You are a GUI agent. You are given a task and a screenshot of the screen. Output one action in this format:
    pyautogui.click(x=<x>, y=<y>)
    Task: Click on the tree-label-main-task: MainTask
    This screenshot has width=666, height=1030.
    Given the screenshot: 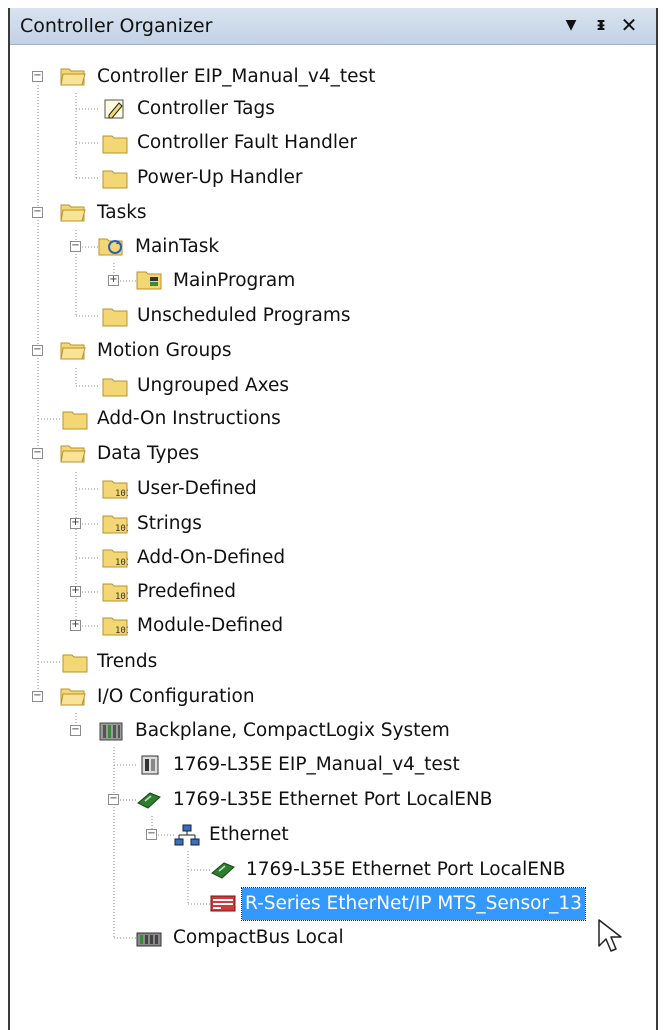 What is the action you would take?
    pyautogui.click(x=177, y=247)
    